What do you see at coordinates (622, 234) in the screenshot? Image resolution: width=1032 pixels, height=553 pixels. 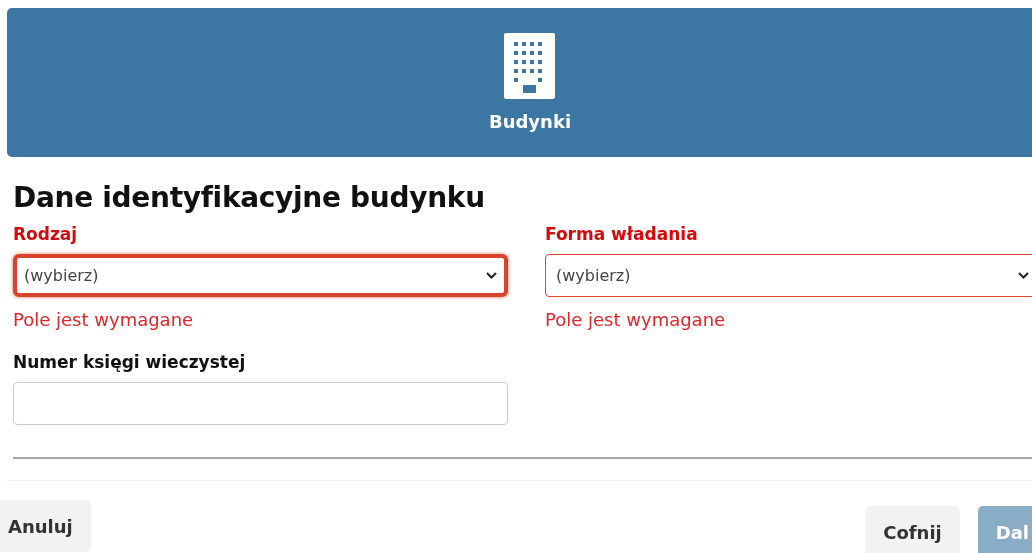 I see `field-label: Forma władania` at bounding box center [622, 234].